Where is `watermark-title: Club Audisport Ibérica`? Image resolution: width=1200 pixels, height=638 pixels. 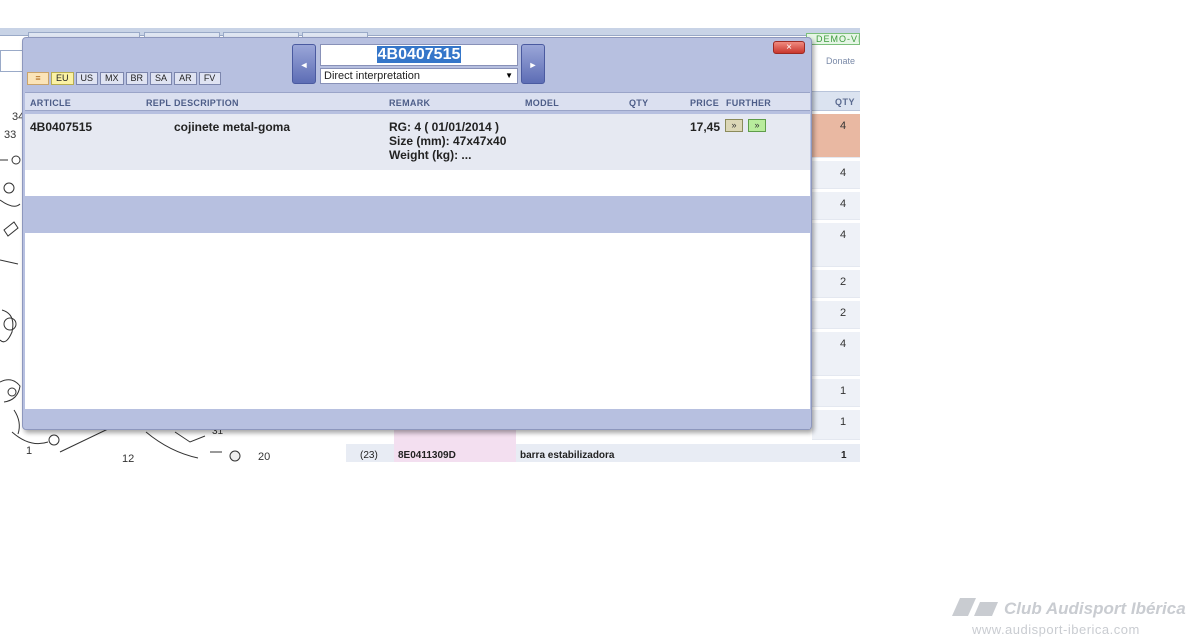 watermark-title: Club Audisport Ibérica is located at coordinates (1095, 608).